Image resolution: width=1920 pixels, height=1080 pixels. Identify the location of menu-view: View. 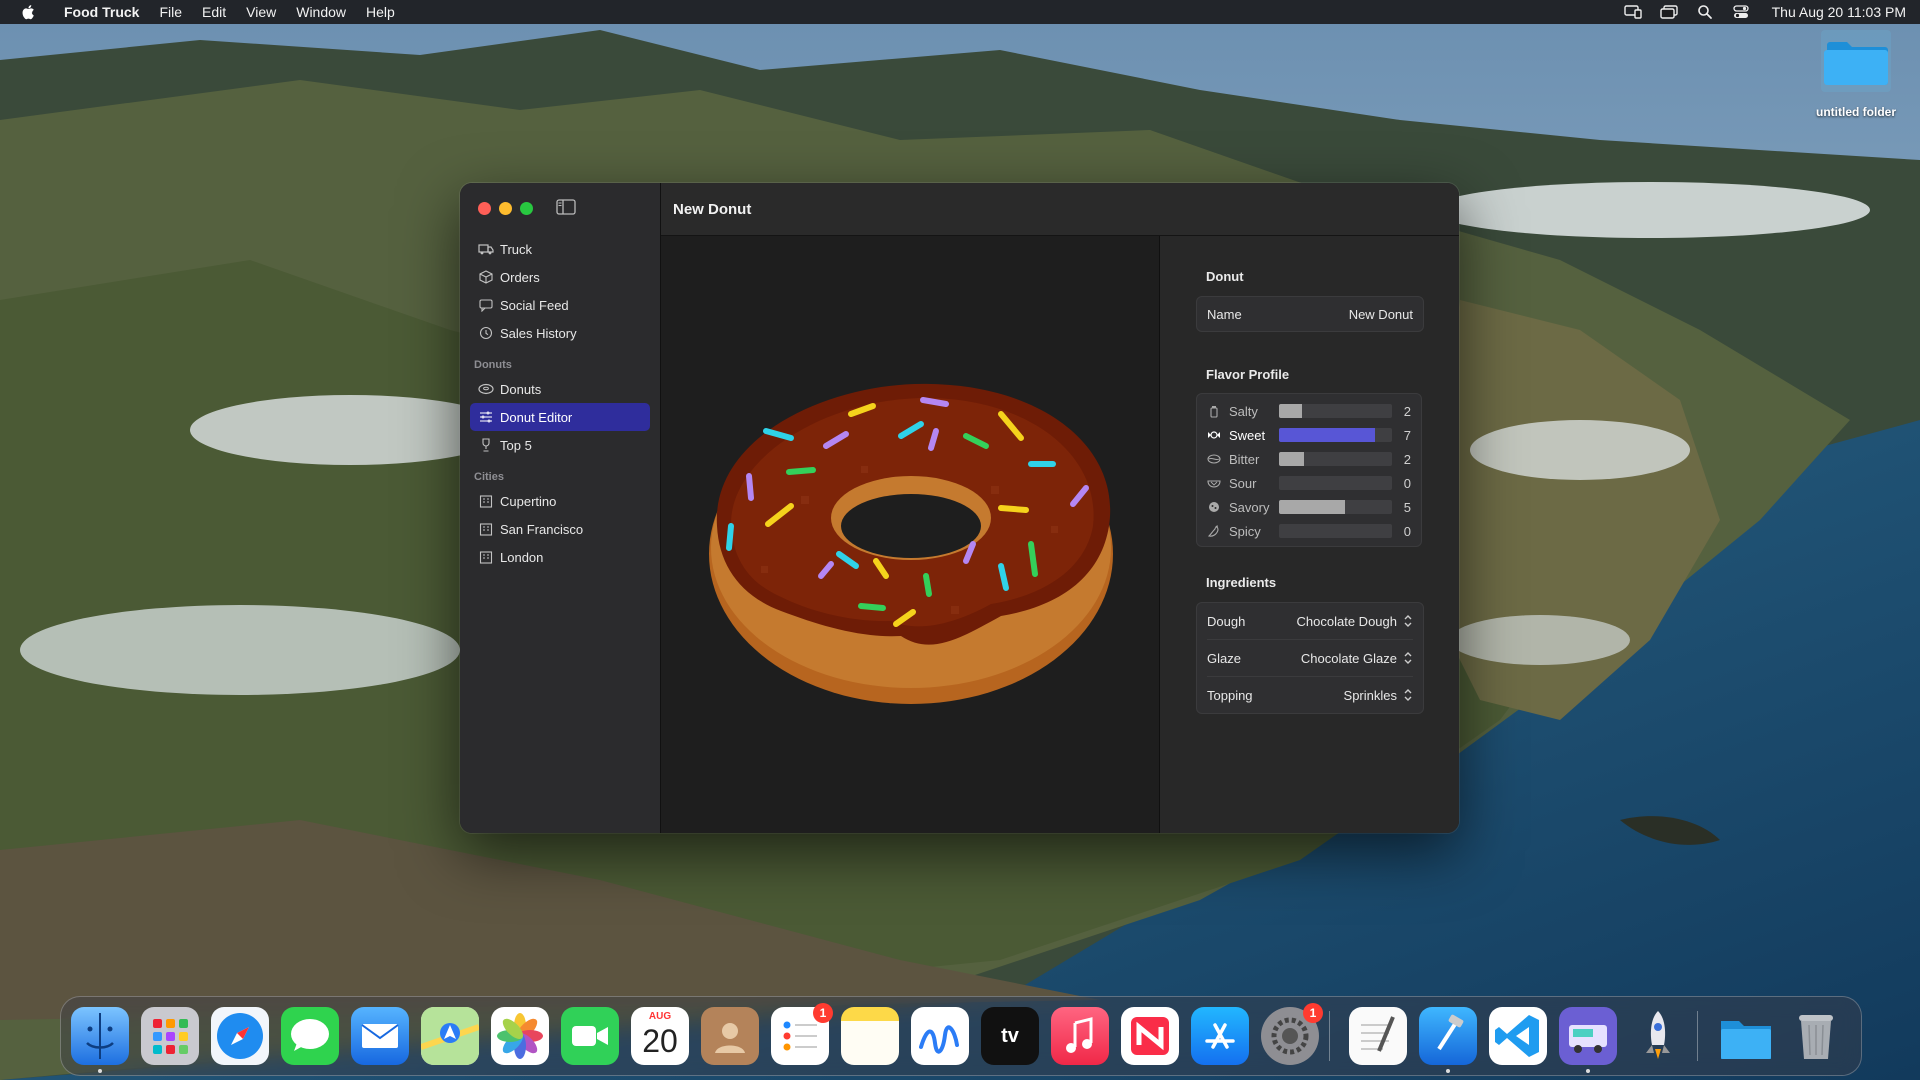
(261, 12).